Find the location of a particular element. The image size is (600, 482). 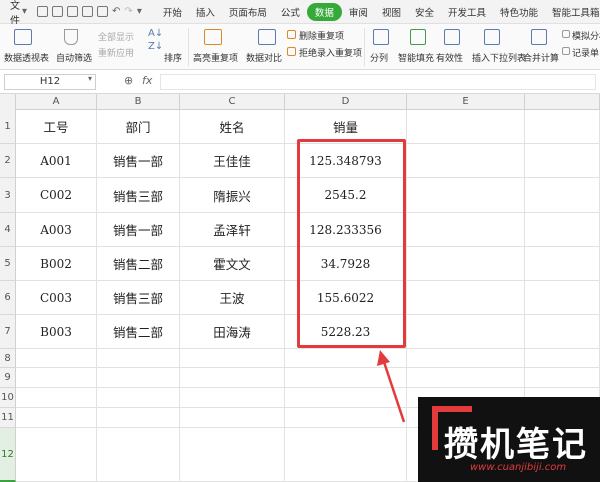

split-column-button: 分列 is located at coordinates (379, 57).